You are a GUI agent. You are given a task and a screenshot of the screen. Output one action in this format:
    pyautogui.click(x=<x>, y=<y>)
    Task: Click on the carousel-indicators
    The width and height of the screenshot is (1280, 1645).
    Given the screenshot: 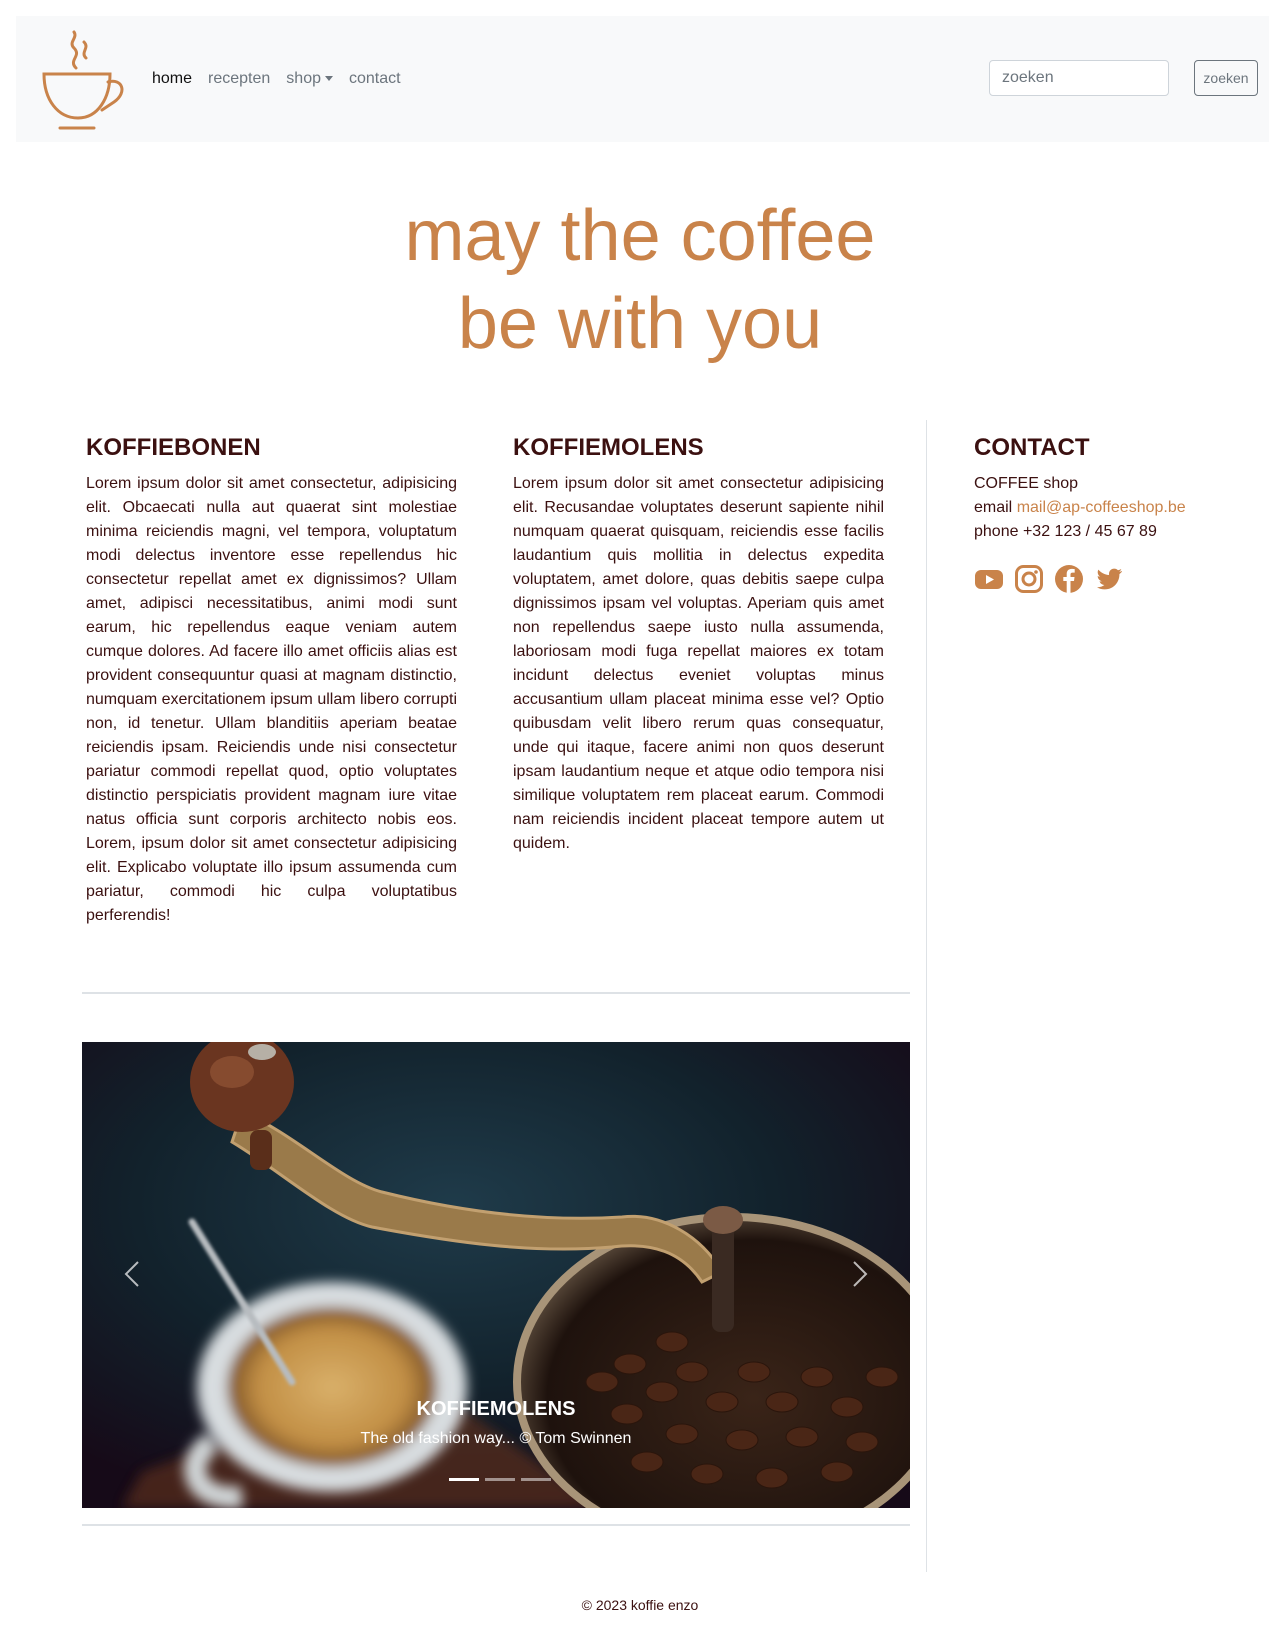 What is the action you would take?
    pyautogui.click(x=500, y=1479)
    